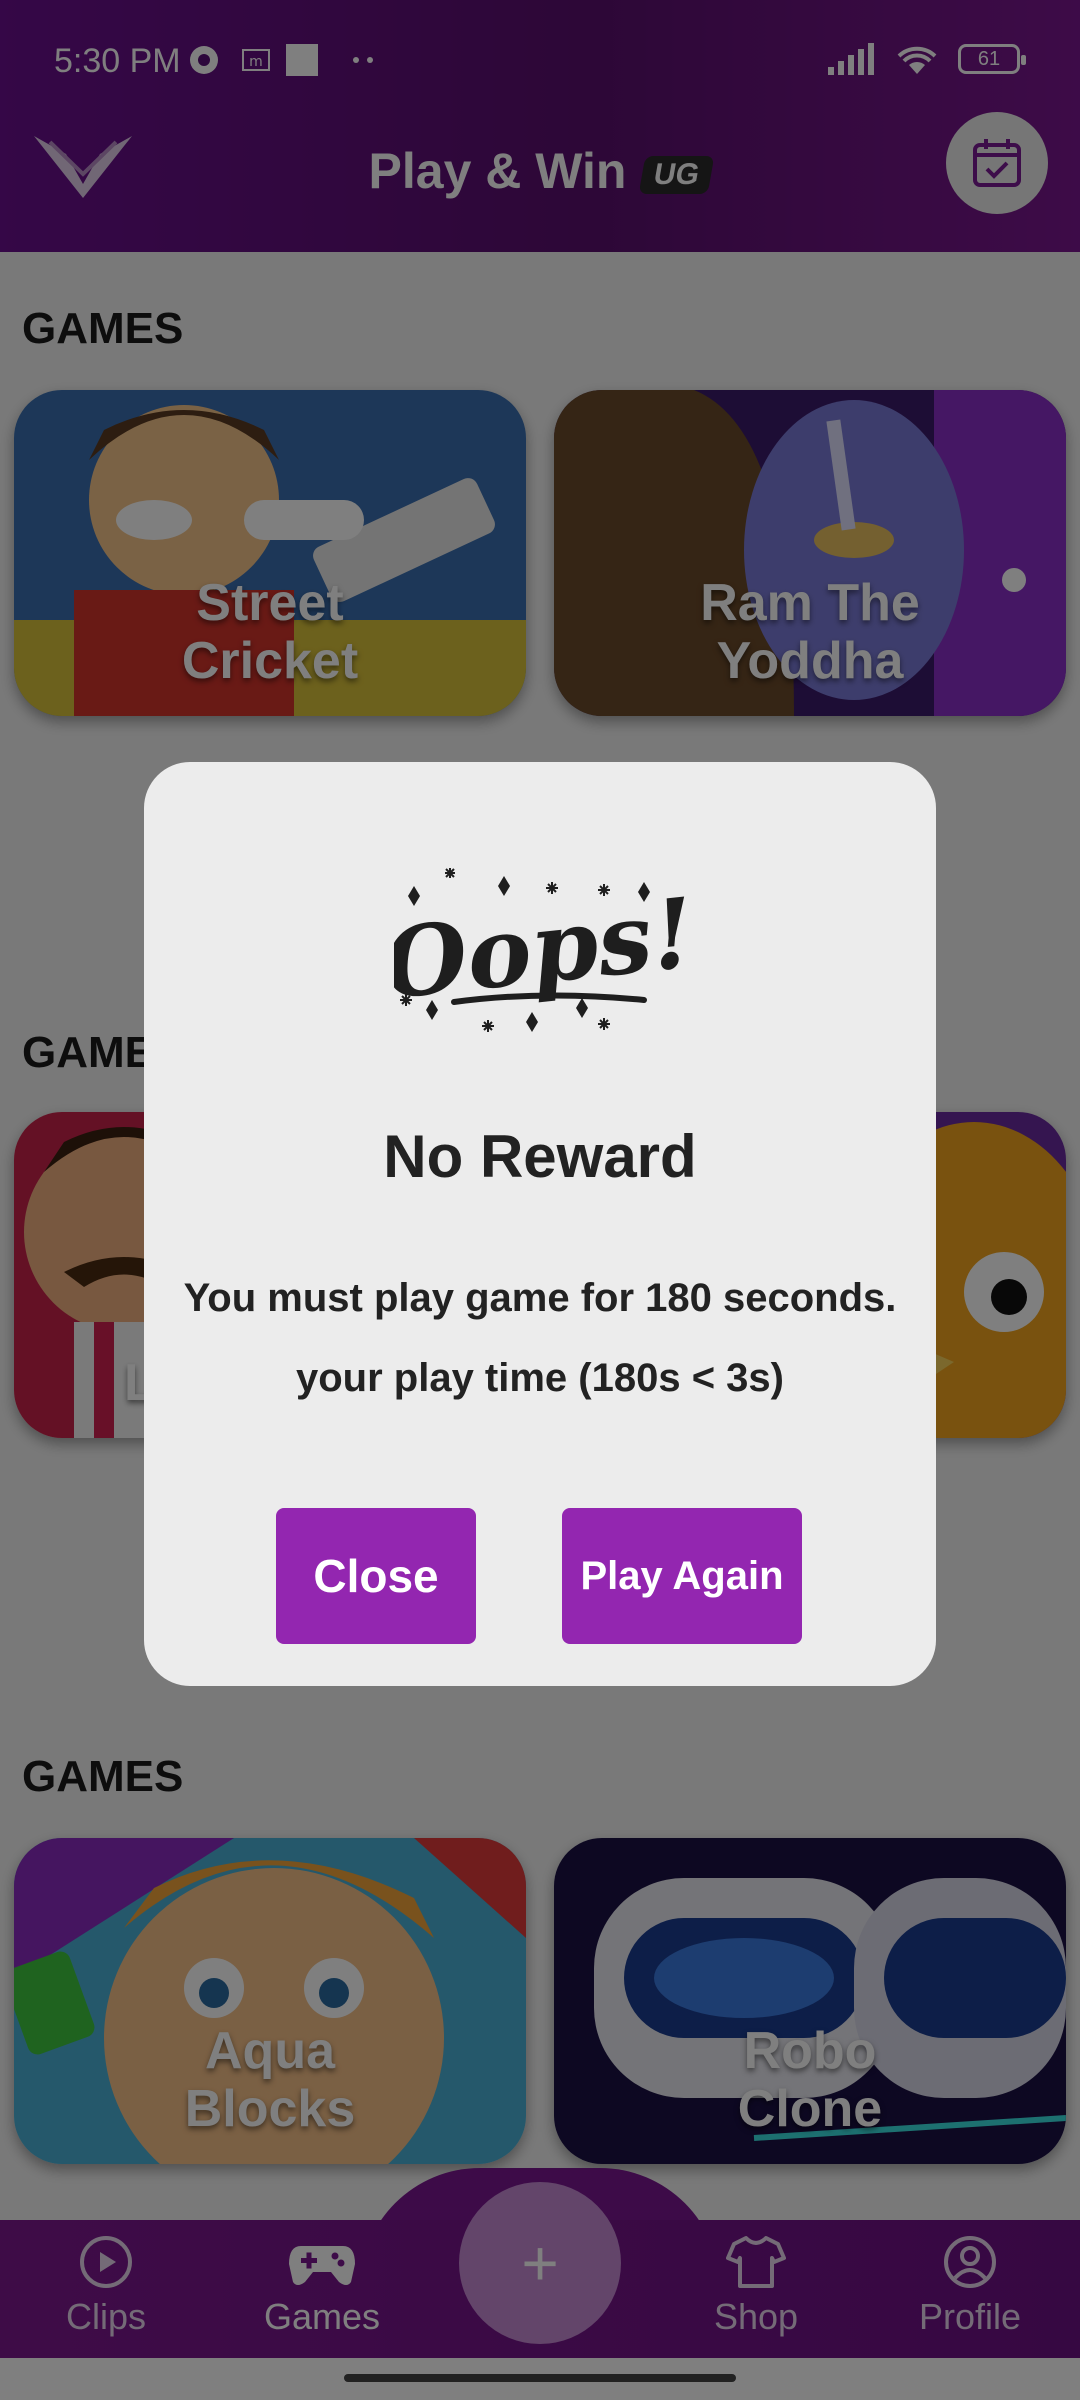  What do you see at coordinates (540, 1298) in the screenshot?
I see `dialog-message-line-1: You must play game for 180 seconds.` at bounding box center [540, 1298].